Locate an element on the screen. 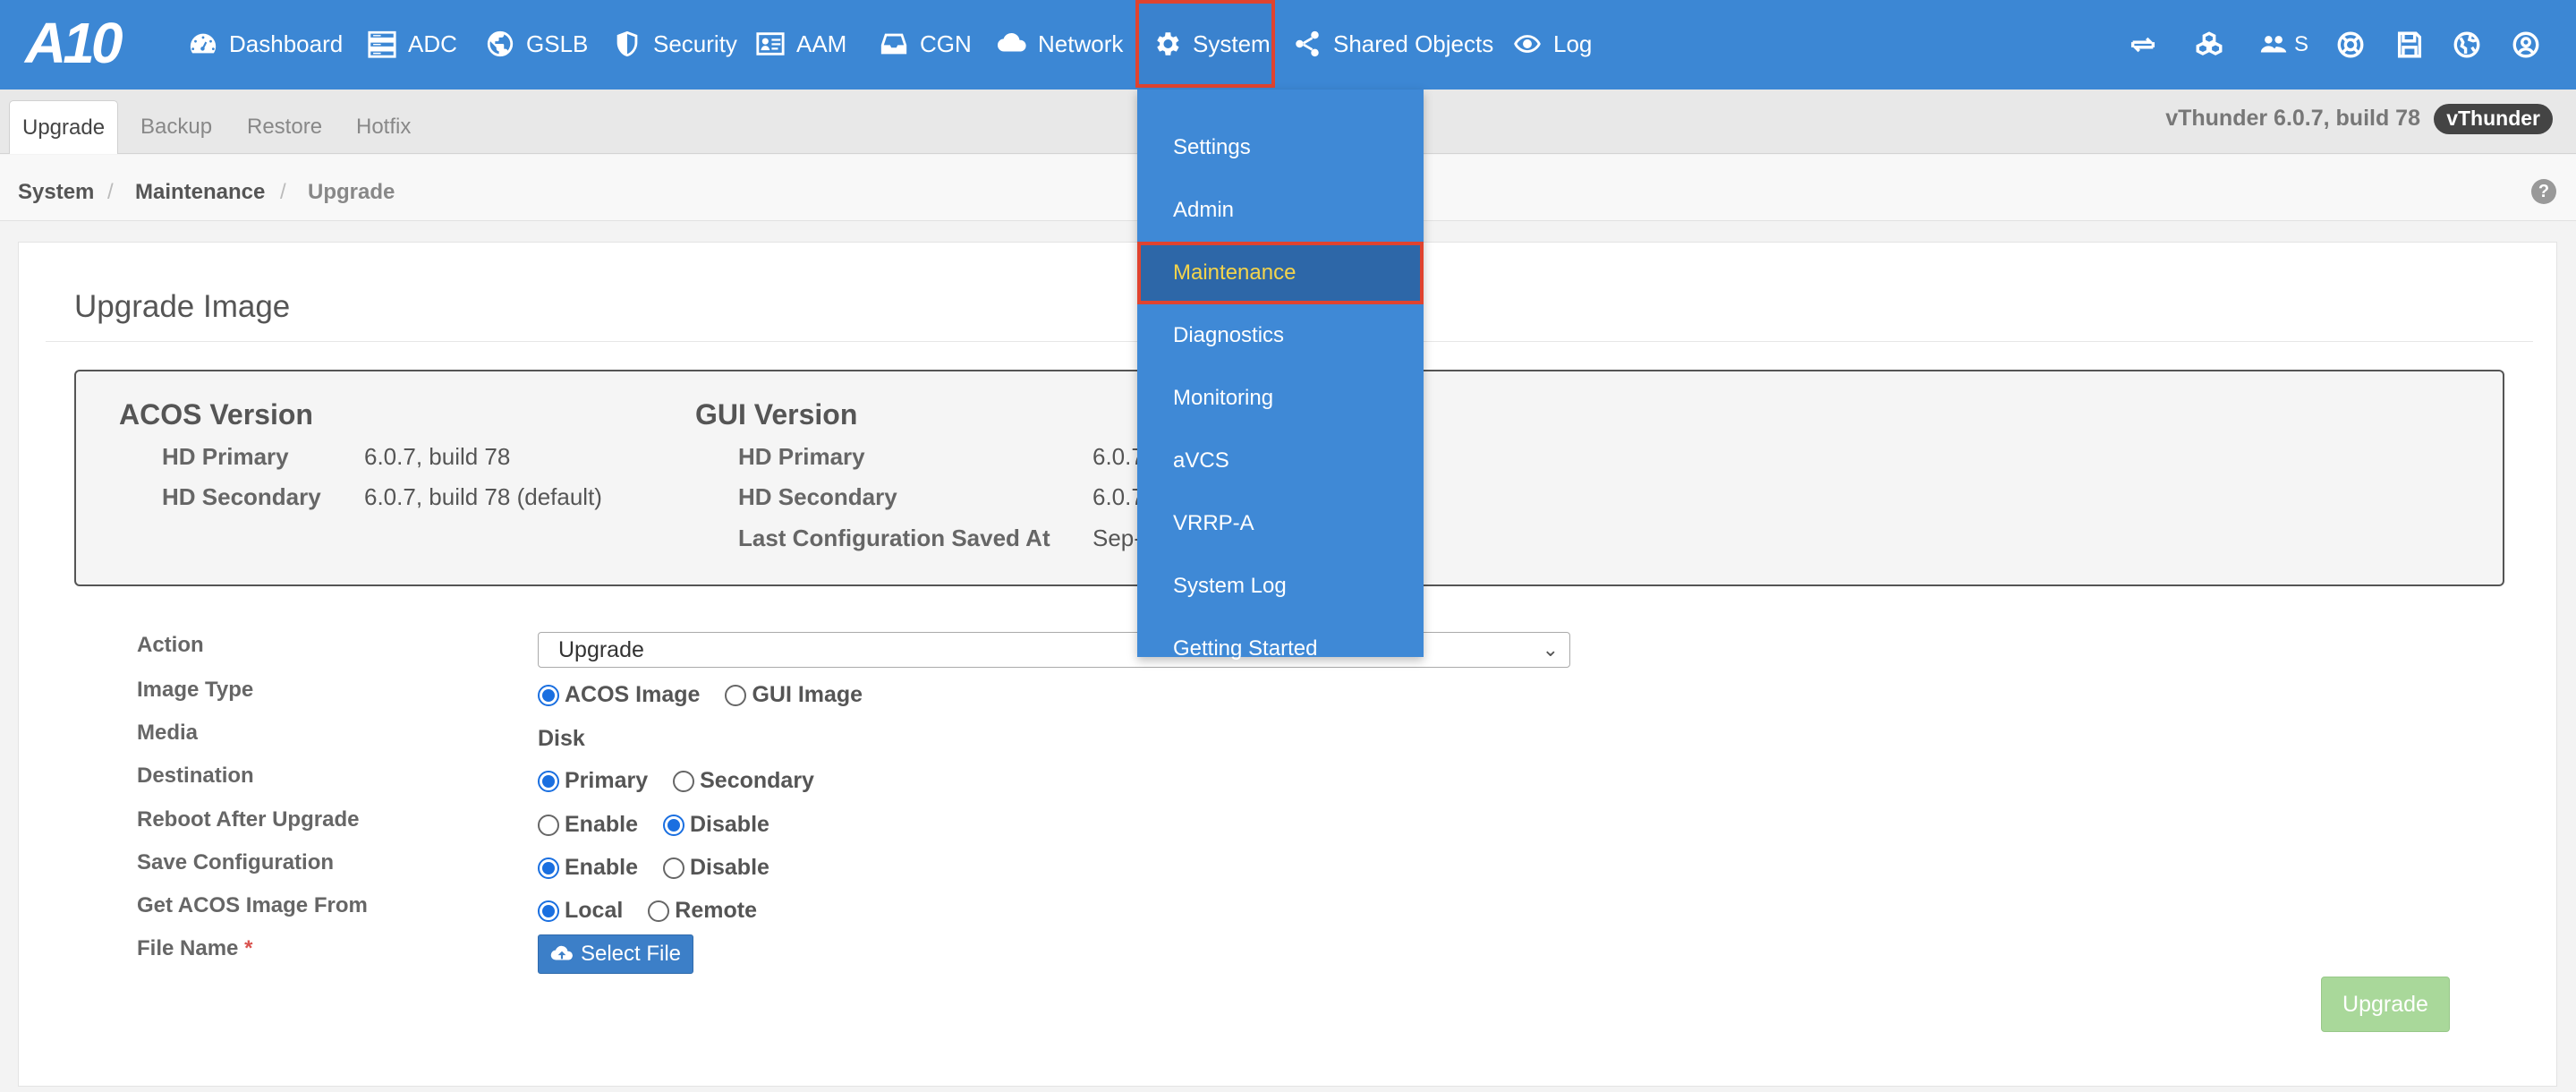 The width and height of the screenshot is (2576, 1092). nav-network: Network is located at coordinates (1060, 44).